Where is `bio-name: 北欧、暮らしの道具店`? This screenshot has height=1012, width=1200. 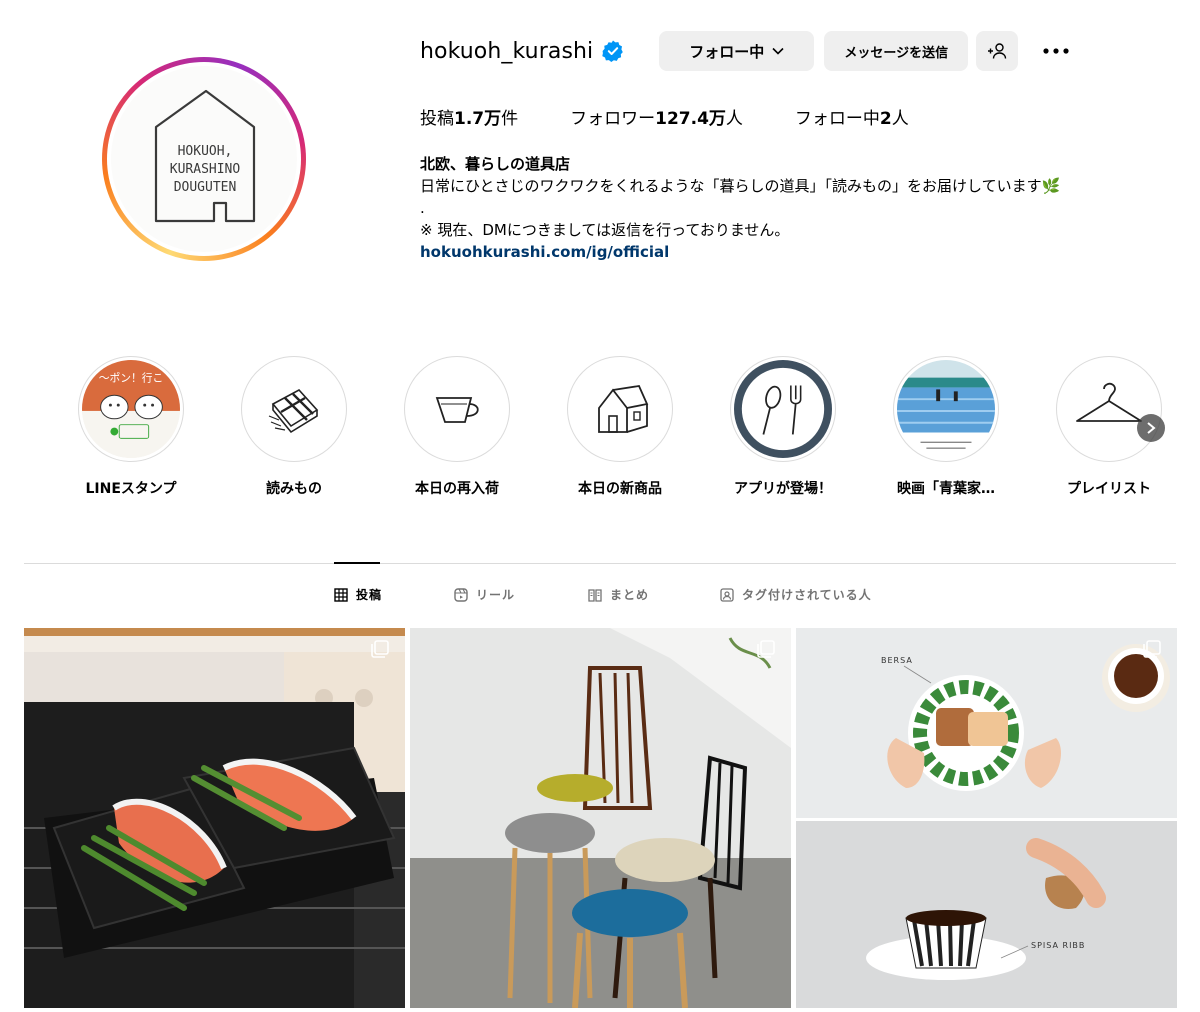
bio-name: 北欧、暮らしの道具店 is located at coordinates (495, 164).